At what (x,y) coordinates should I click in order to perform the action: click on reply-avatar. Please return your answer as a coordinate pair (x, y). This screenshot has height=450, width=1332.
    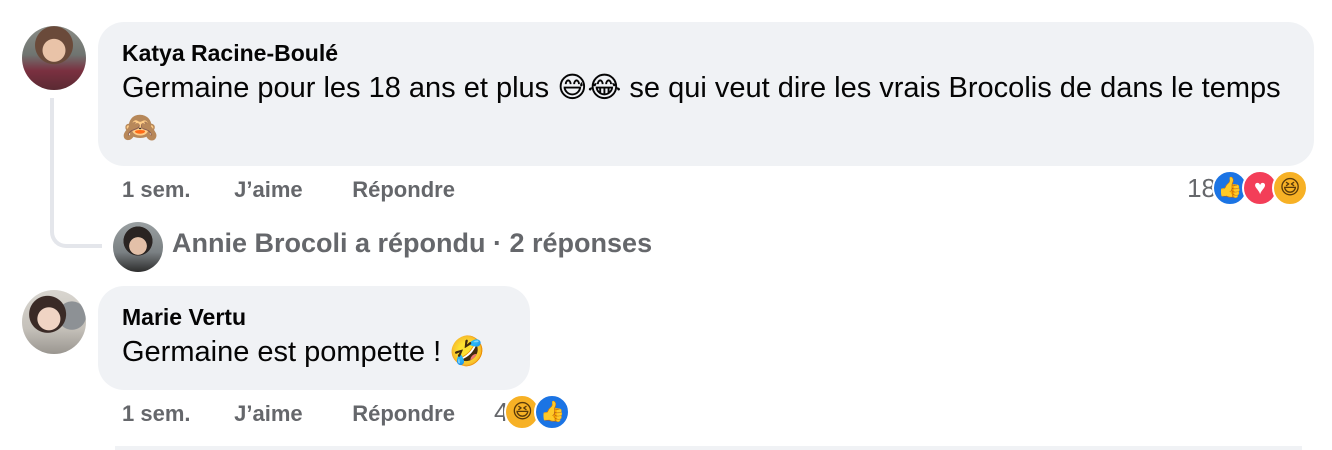
    Looking at the image, I should click on (138, 247).